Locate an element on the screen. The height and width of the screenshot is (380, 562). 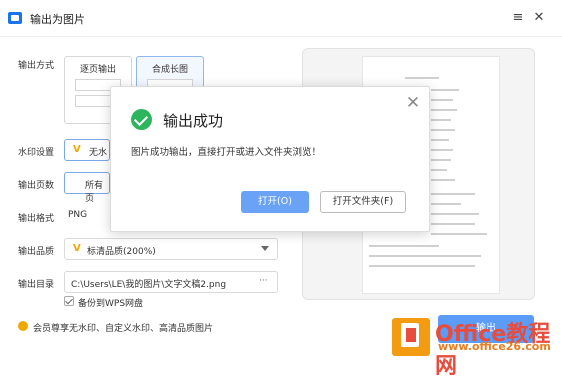
quality-value: 标清品质(200%) is located at coordinates (121, 252).